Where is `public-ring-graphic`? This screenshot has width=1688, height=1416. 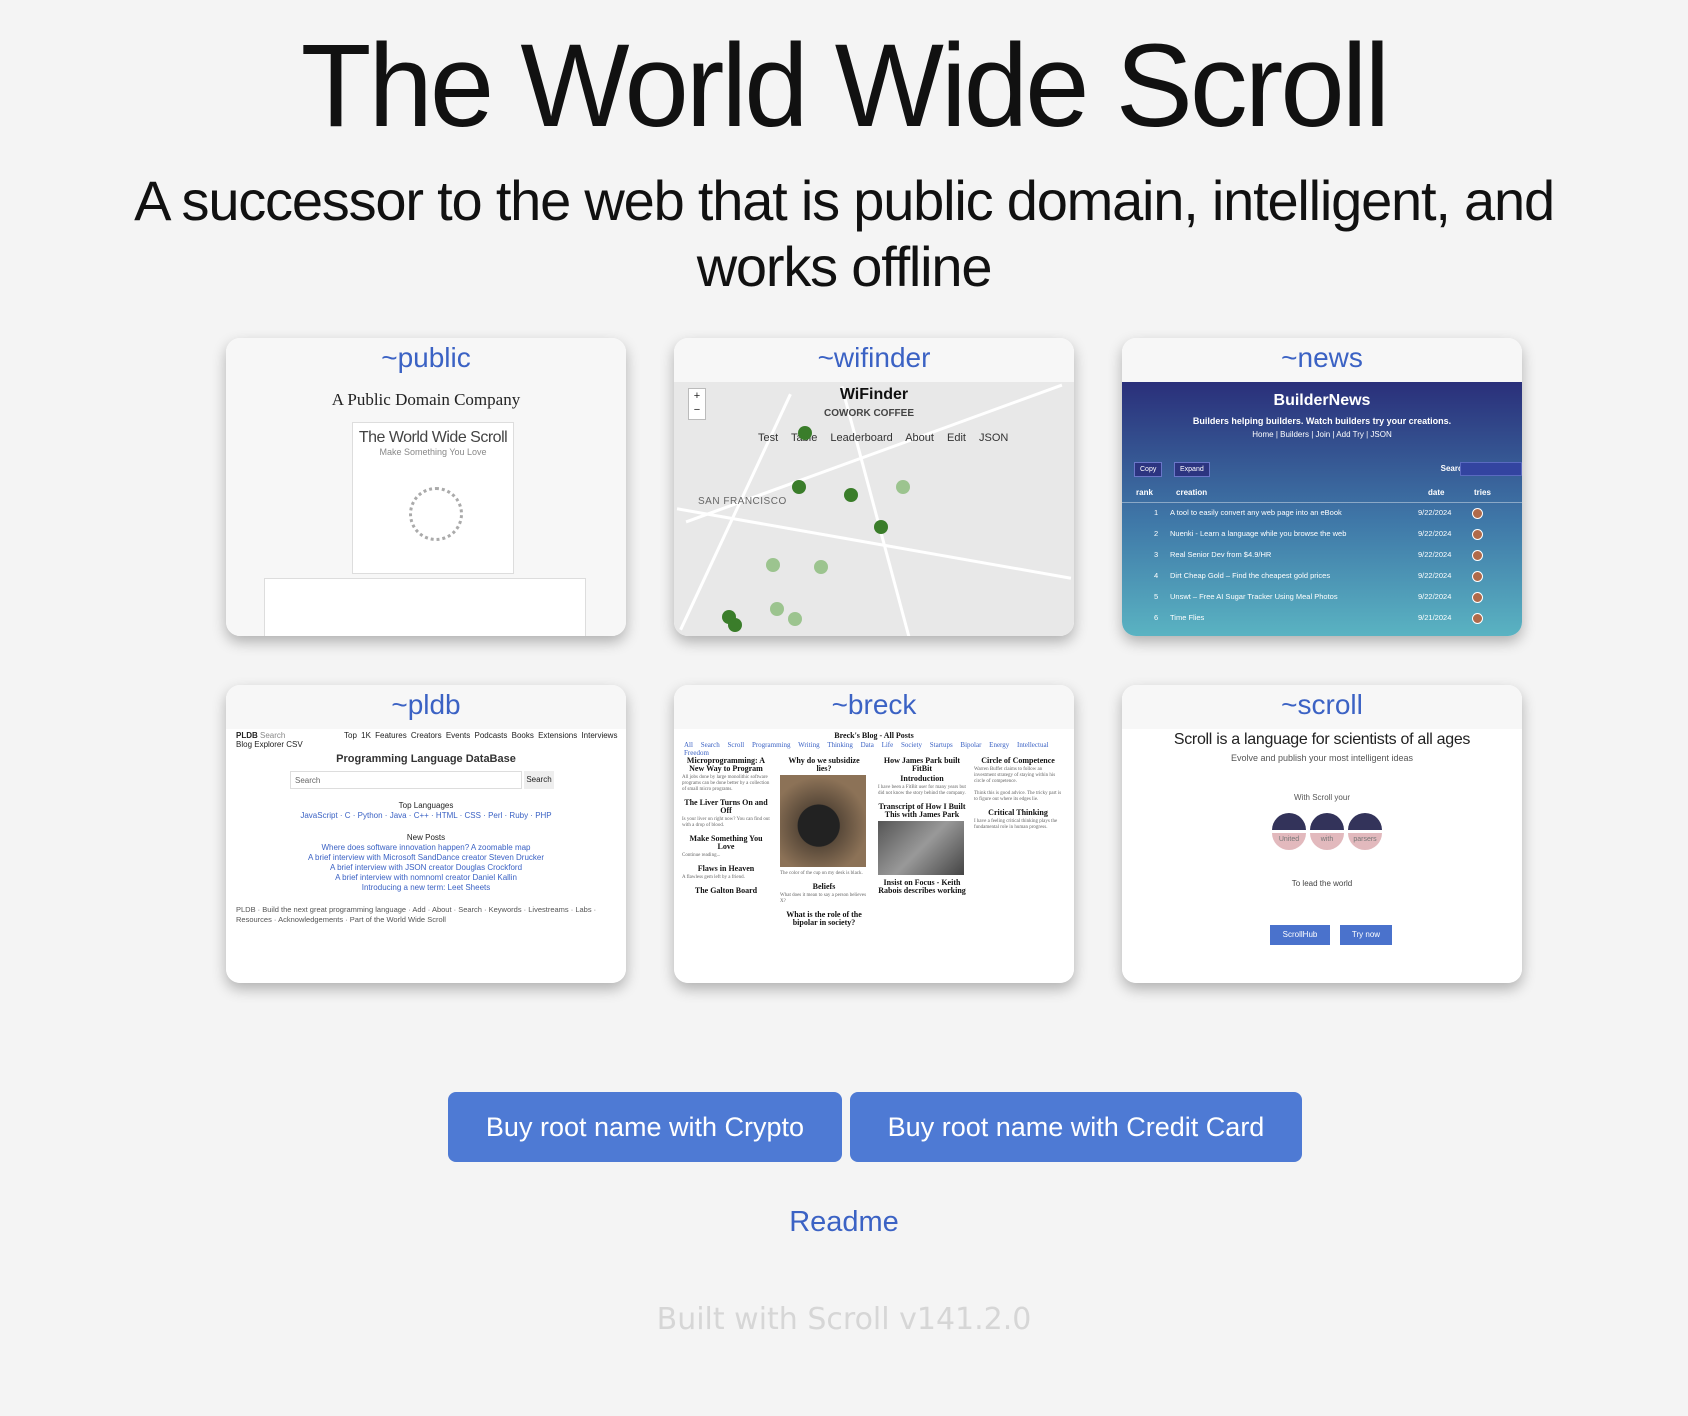
public-ring-graphic is located at coordinates (436, 514).